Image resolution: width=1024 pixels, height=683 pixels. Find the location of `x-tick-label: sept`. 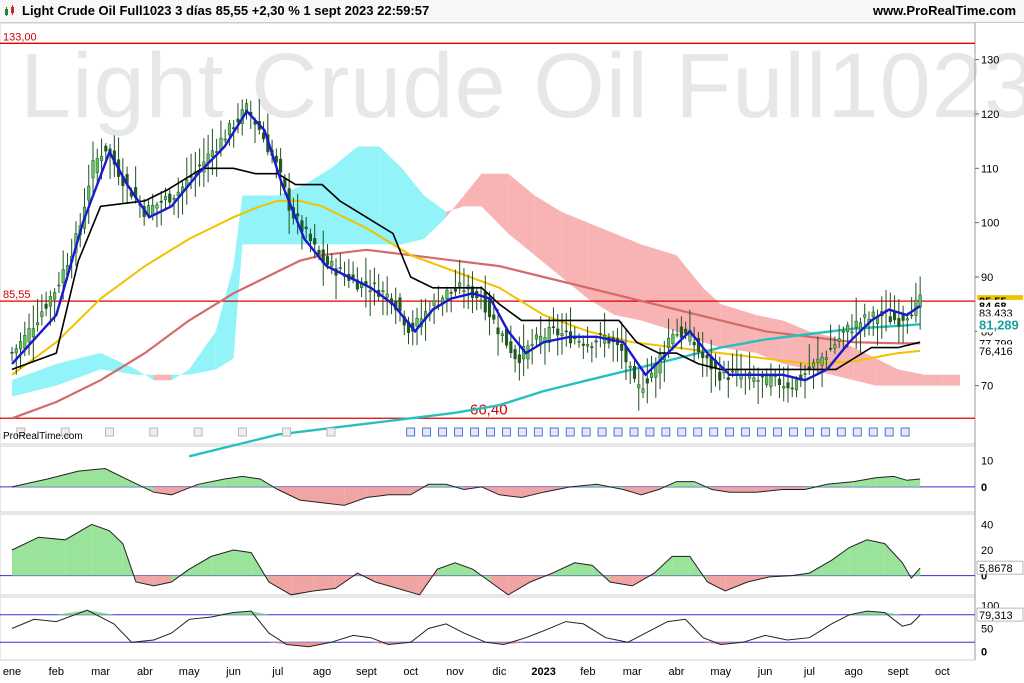

x-tick-label: sept is located at coordinates (898, 672).